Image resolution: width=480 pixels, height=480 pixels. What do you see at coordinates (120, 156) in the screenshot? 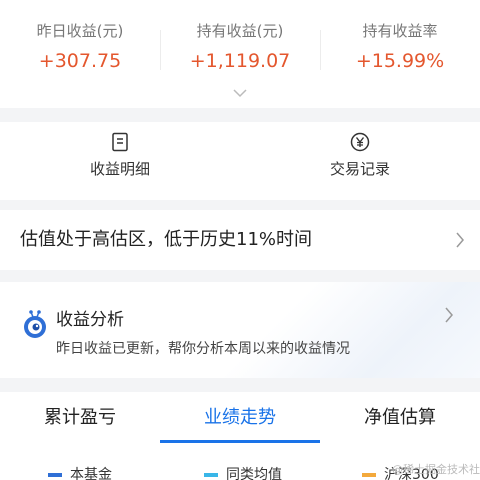
I see `income-detail-button: 收益明细` at bounding box center [120, 156].